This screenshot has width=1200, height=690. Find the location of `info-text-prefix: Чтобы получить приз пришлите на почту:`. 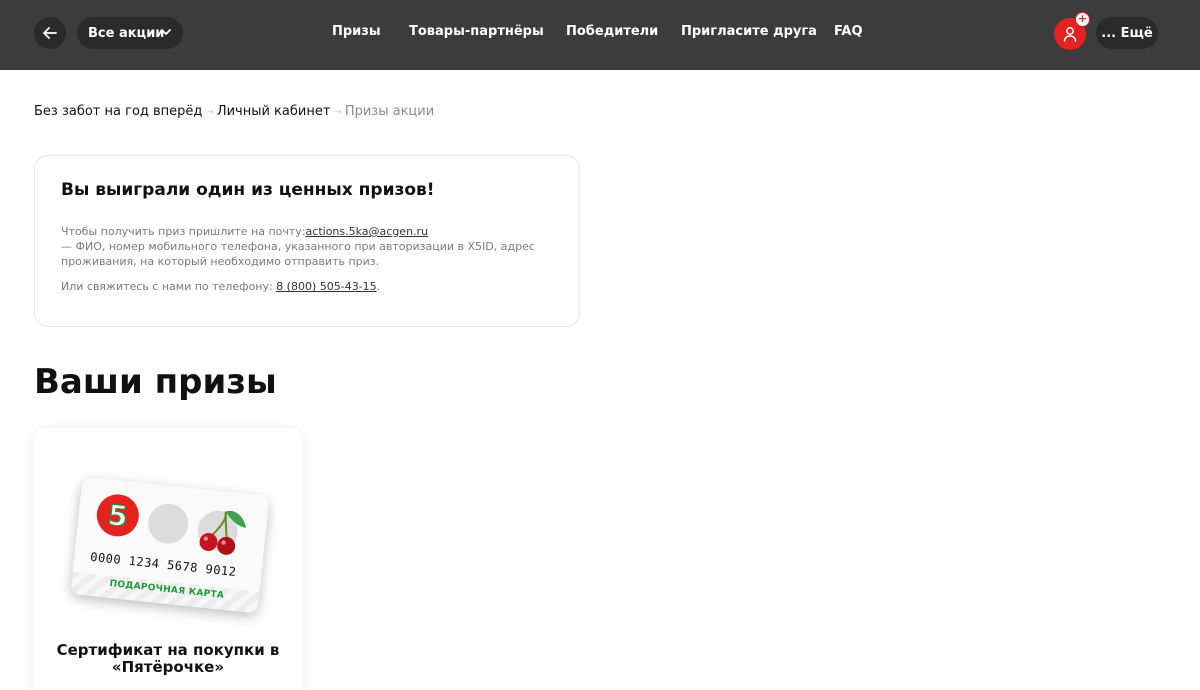

info-text-prefix: Чтобы получить приз пришлите на почту: is located at coordinates (183, 231).